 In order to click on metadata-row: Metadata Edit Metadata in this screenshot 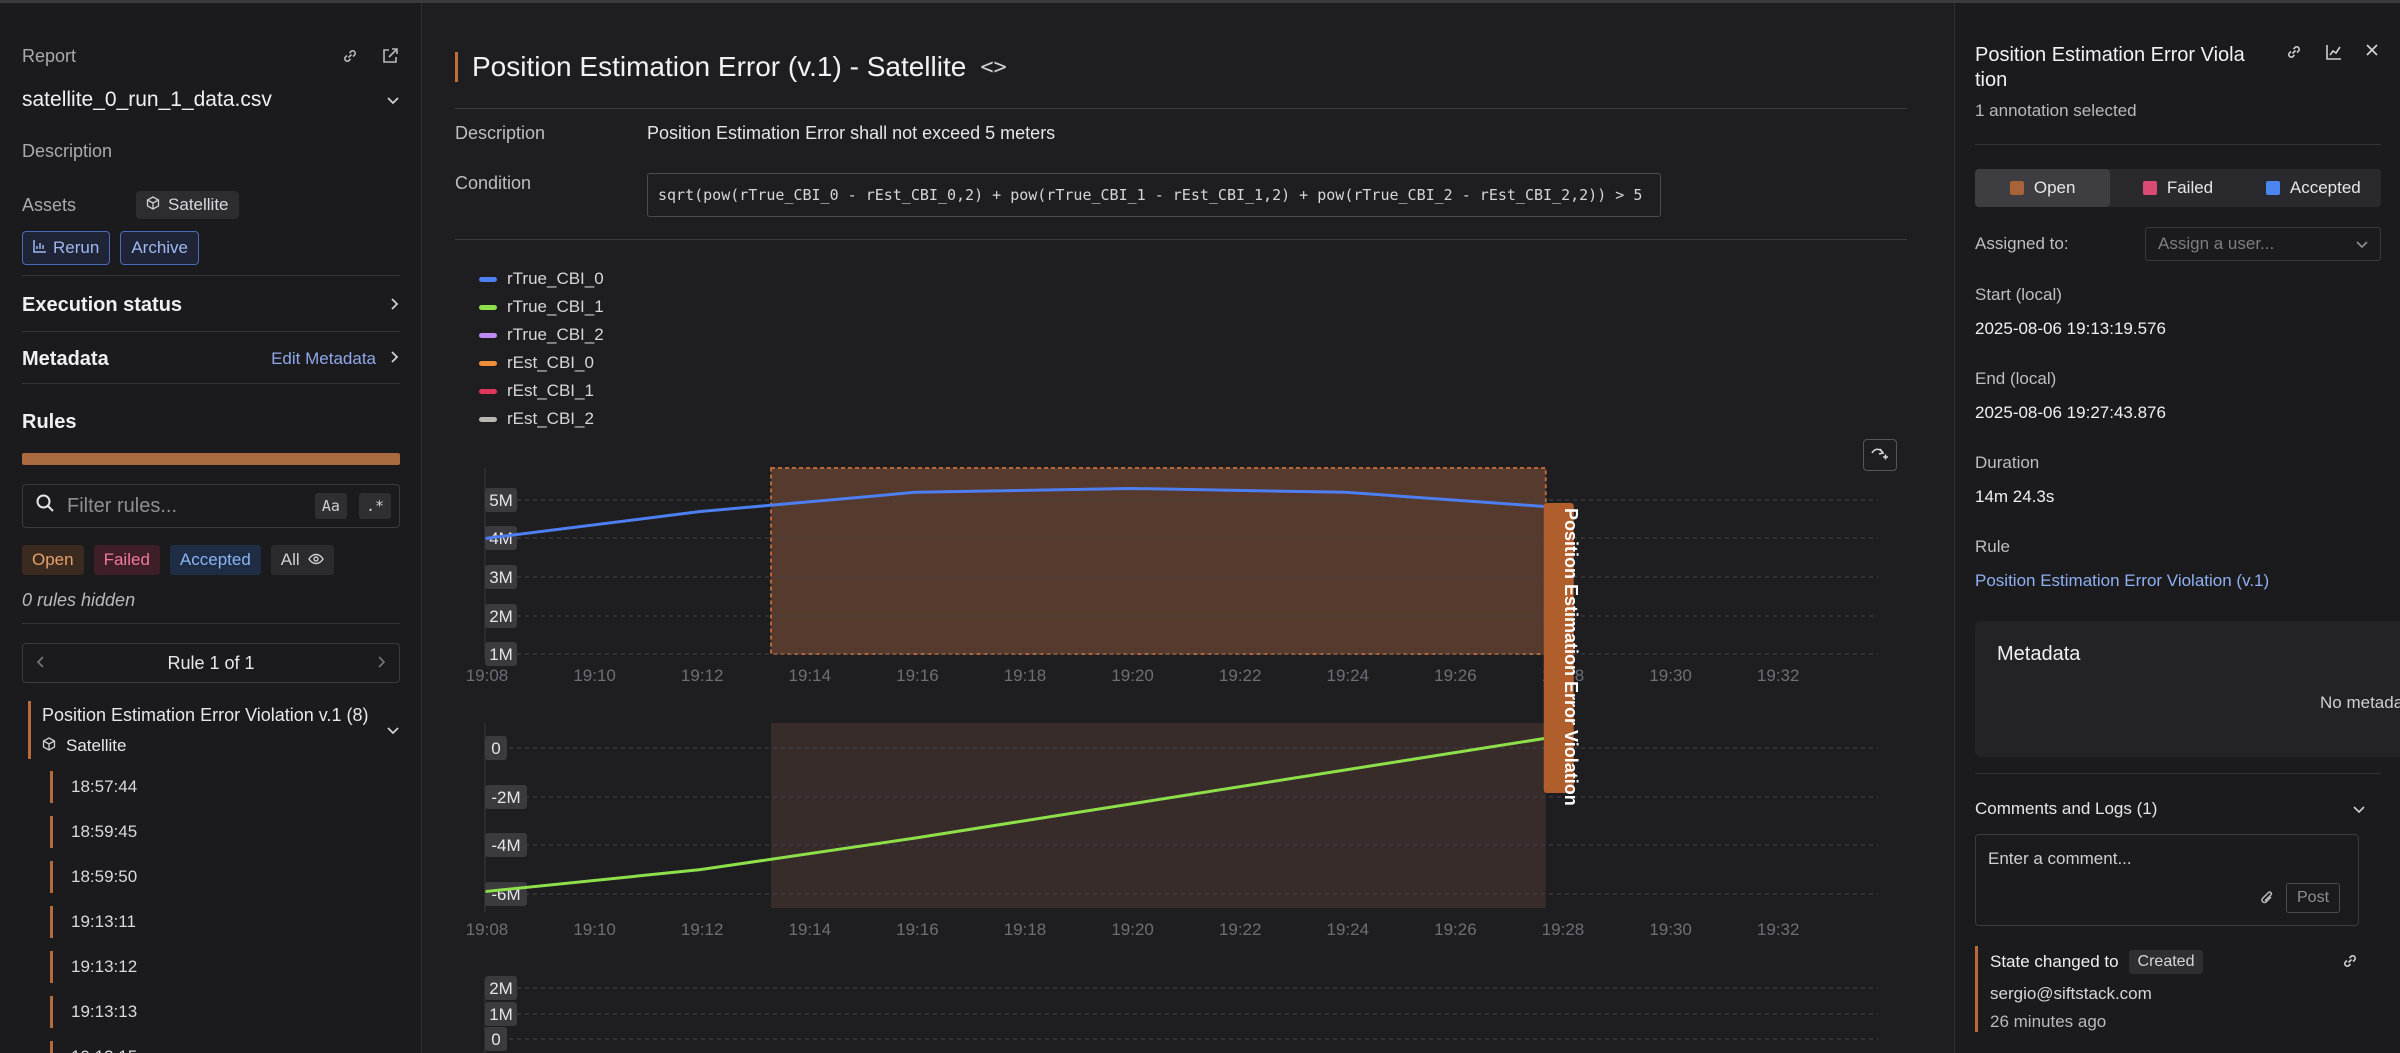, I will do `click(211, 359)`.